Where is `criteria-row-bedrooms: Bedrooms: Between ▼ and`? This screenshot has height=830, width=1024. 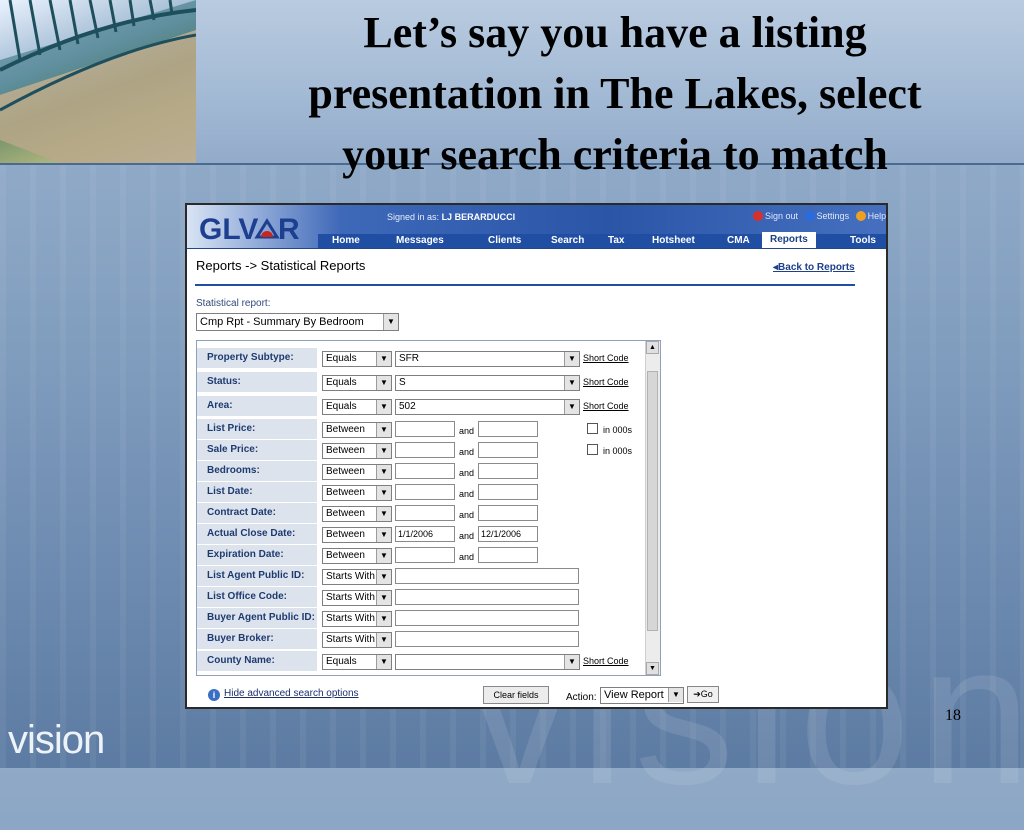 criteria-row-bedrooms: Bedrooms: Between ▼ and is located at coordinates (421, 471).